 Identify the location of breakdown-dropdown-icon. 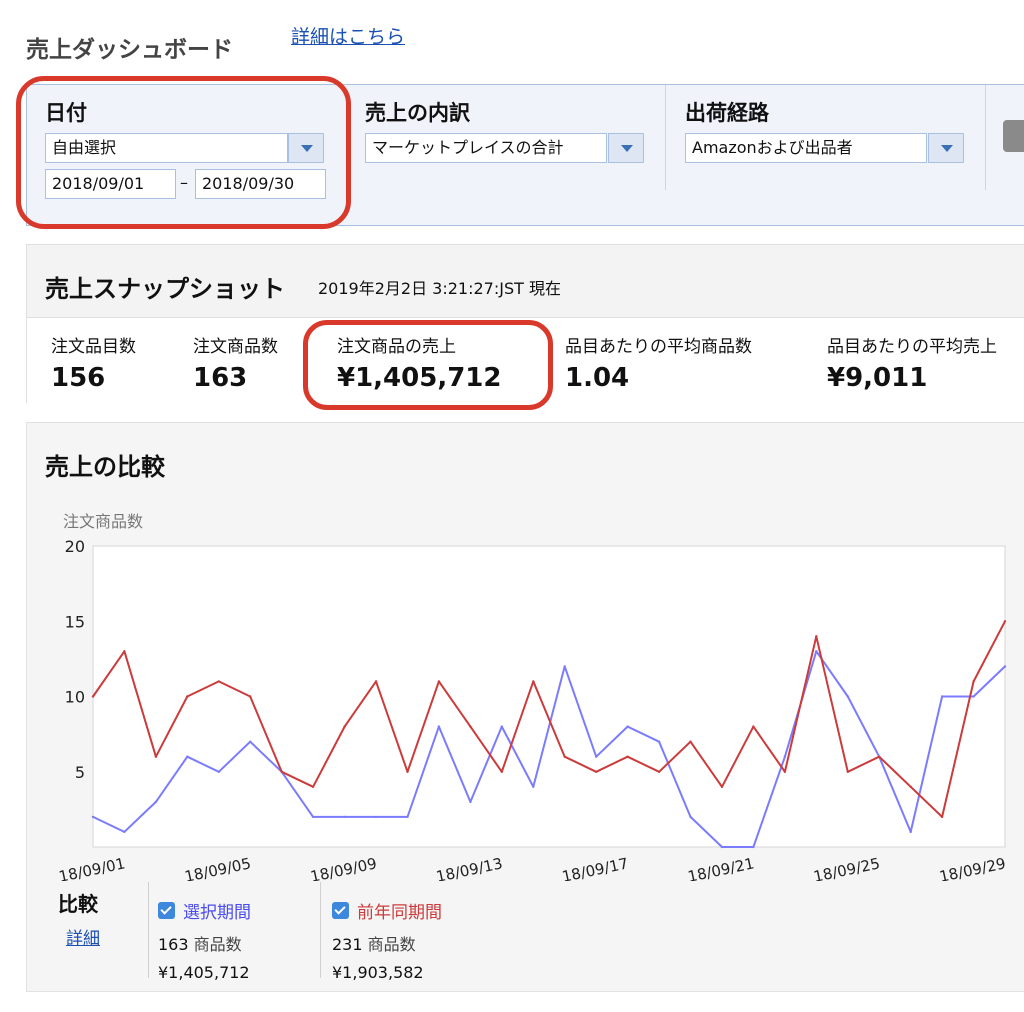
(626, 148).